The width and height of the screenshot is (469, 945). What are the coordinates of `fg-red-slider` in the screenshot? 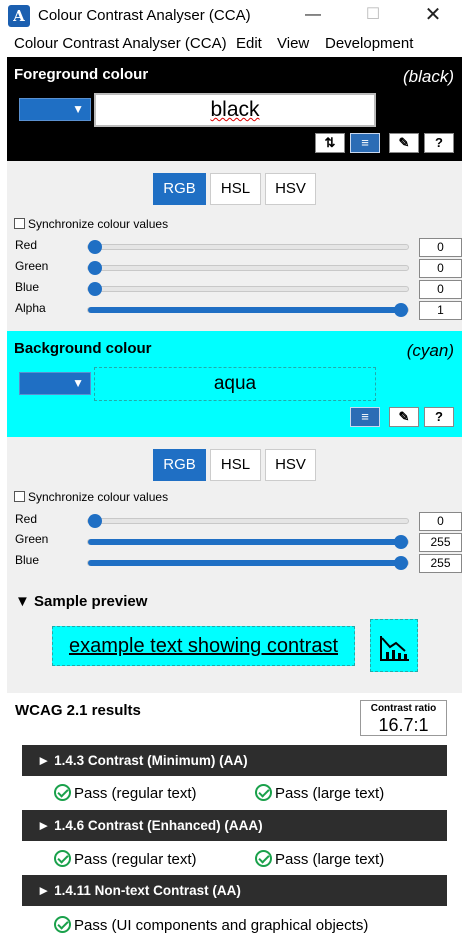 It's located at (248, 247).